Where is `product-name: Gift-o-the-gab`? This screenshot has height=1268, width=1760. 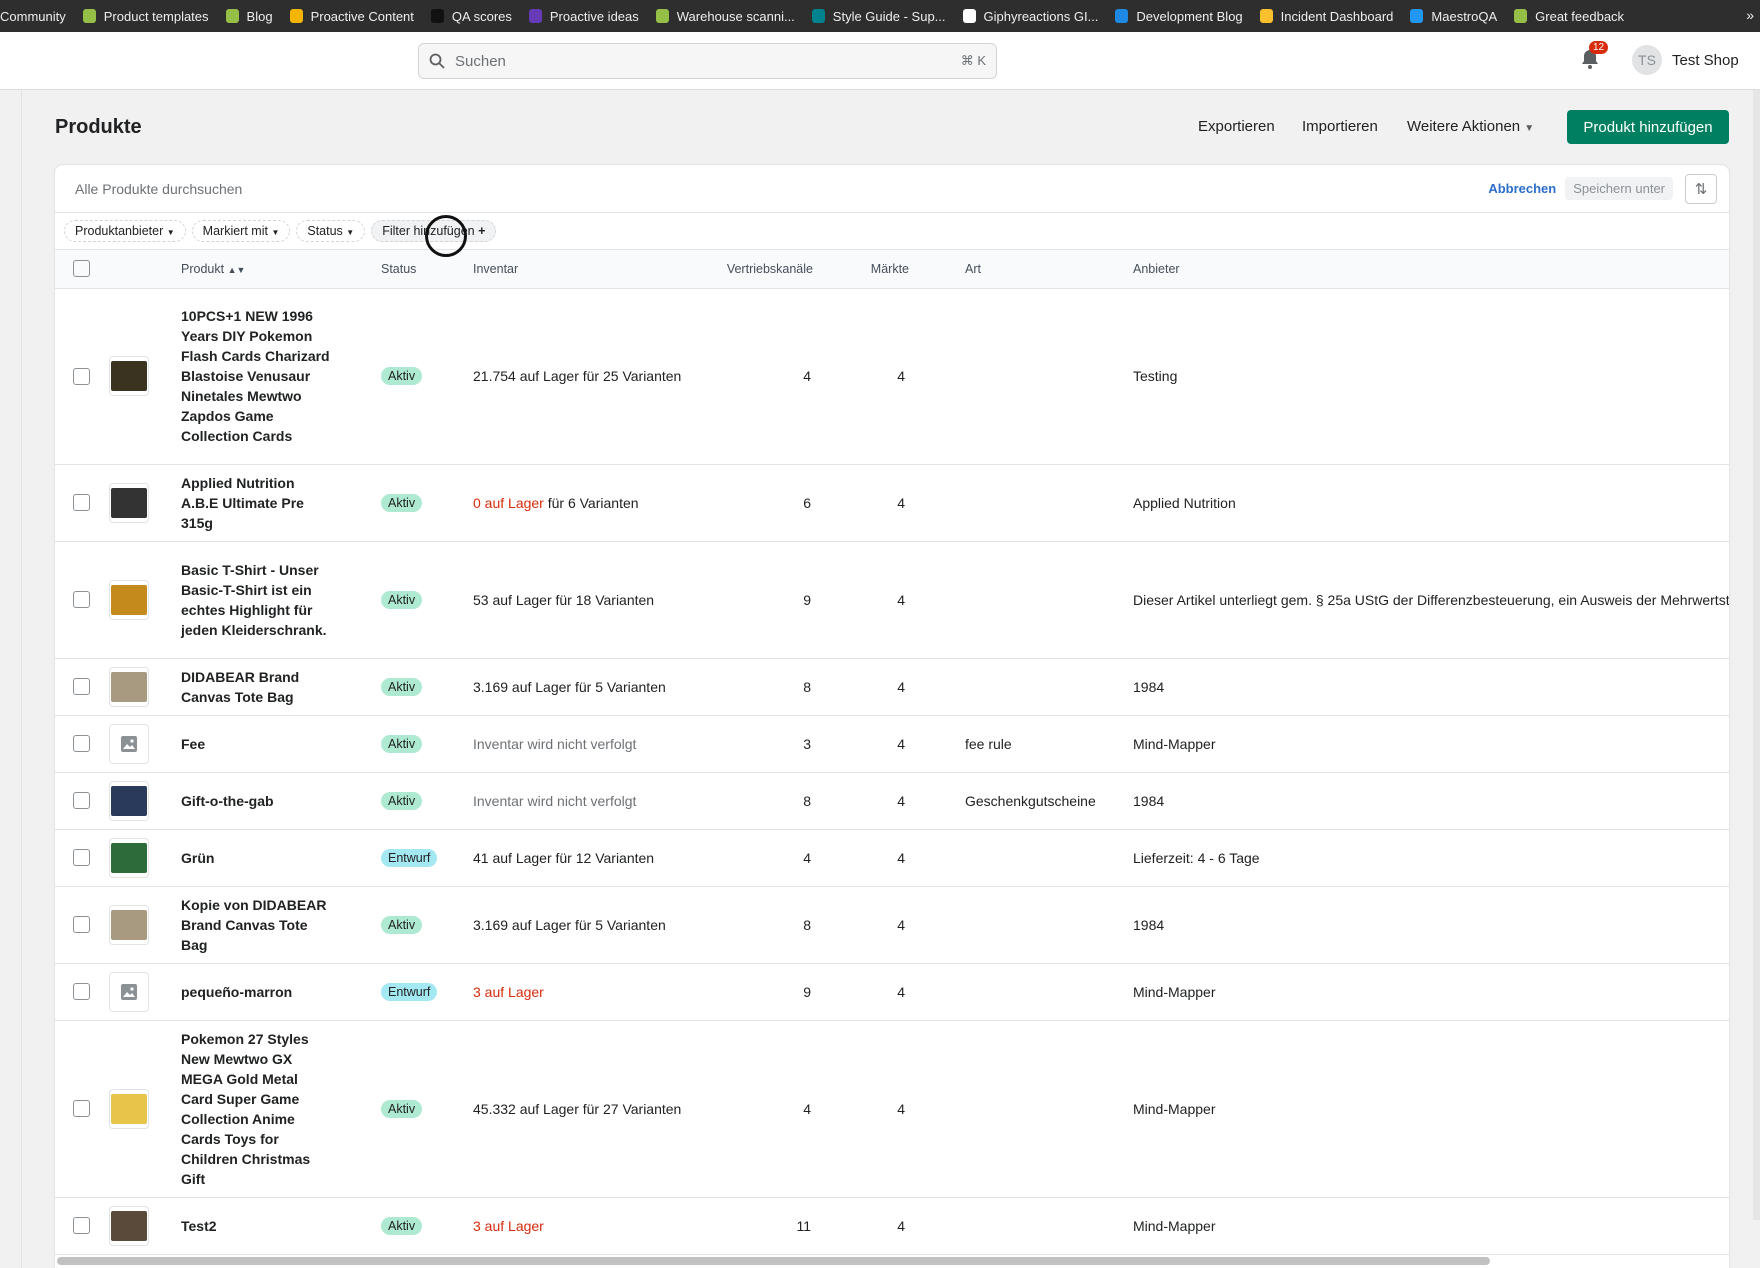 product-name: Gift-o-the-gab is located at coordinates (256, 801).